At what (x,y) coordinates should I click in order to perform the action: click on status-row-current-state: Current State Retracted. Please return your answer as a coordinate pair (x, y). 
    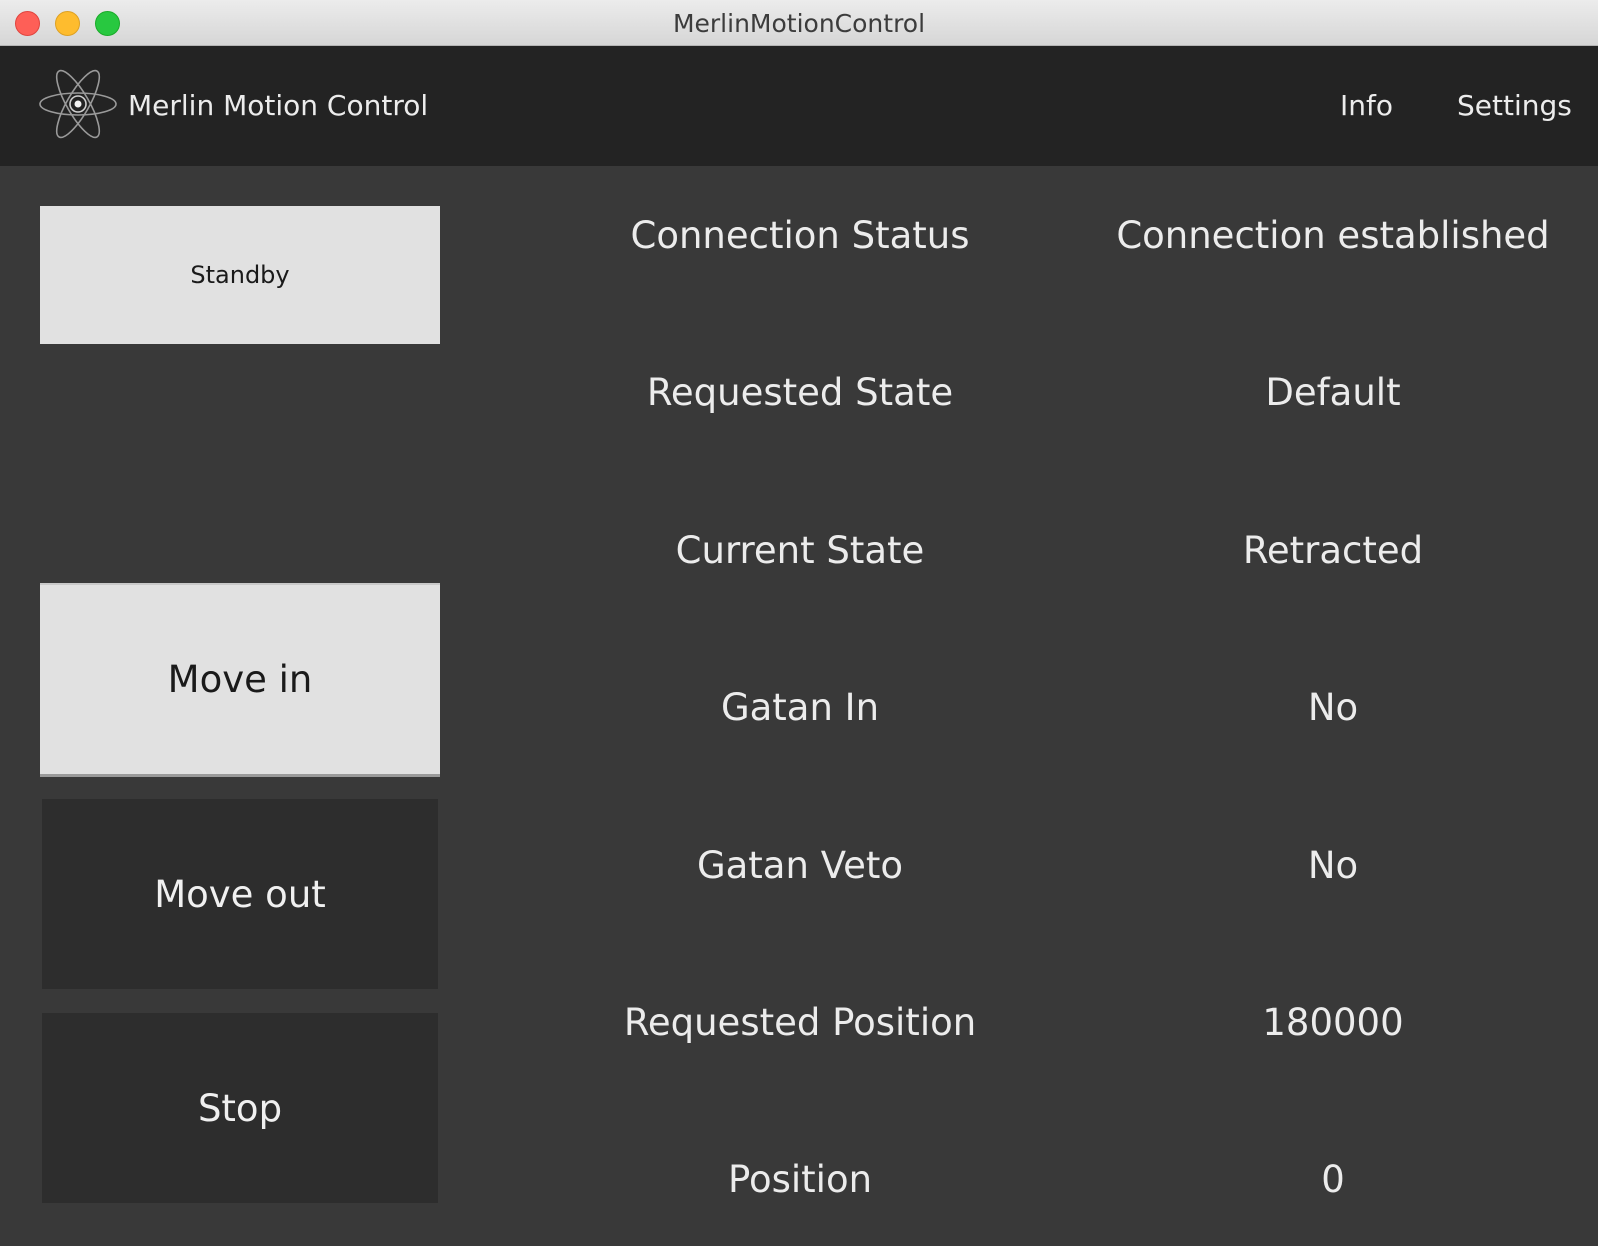
    Looking at the image, I should click on (799, 551).